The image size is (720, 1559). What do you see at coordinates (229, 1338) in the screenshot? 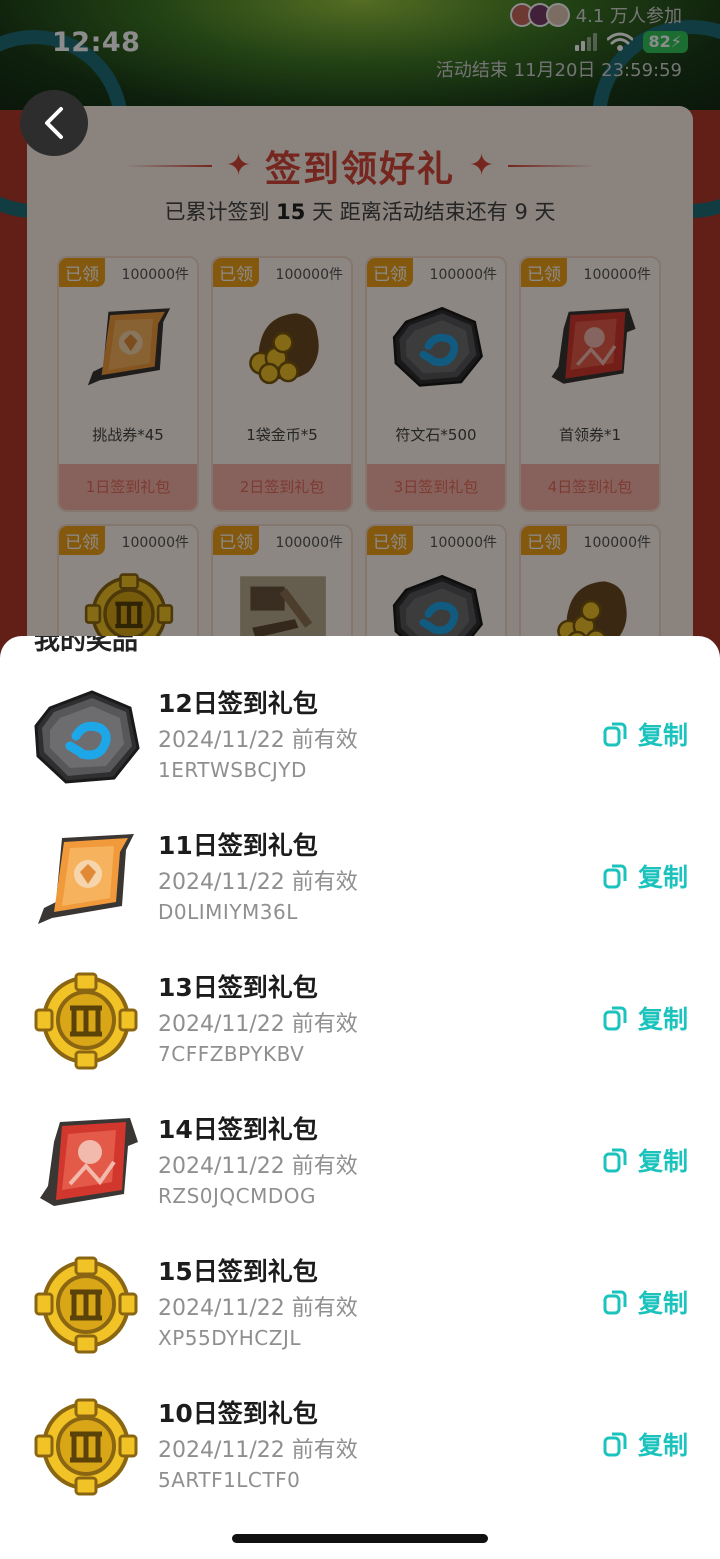
I see `prize-code: XP55DYHCZJL` at bounding box center [229, 1338].